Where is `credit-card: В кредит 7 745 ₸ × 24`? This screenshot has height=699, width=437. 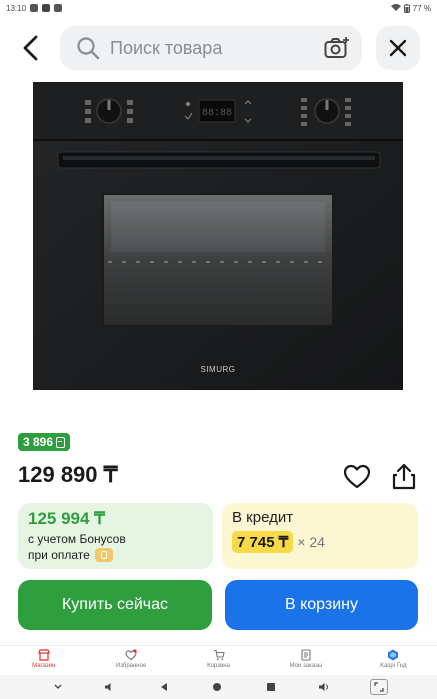 credit-card: В кредит 7 745 ₸ × 24 is located at coordinates (320, 536).